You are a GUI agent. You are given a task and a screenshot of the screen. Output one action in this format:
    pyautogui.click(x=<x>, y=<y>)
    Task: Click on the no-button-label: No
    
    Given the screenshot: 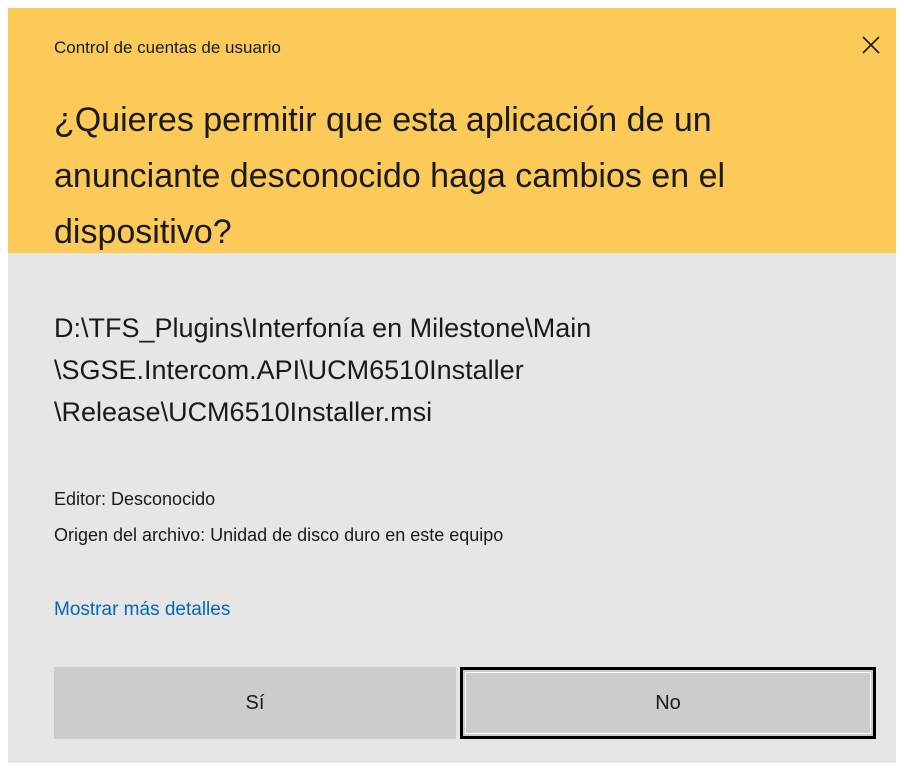 What is the action you would take?
    pyautogui.click(x=668, y=702)
    